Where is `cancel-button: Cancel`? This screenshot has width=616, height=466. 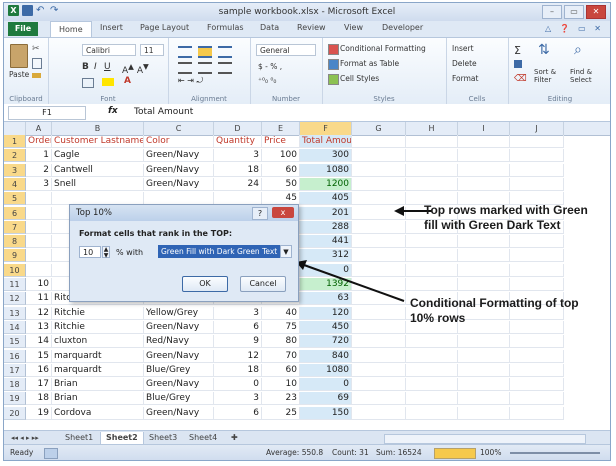 cancel-button: Cancel is located at coordinates (263, 284).